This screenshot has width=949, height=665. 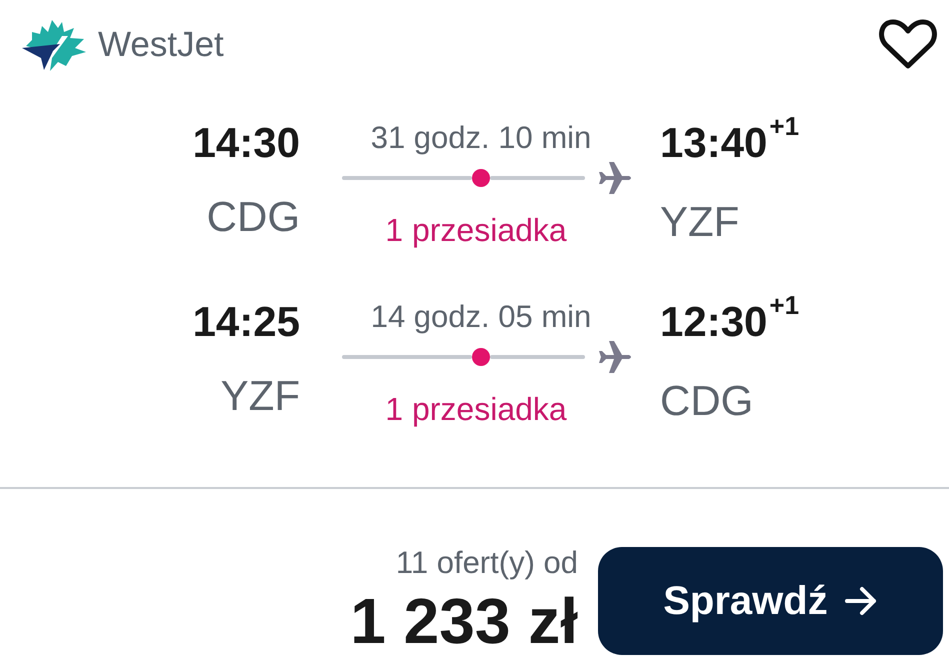 What do you see at coordinates (714, 142) in the screenshot?
I see `arrival-time: 13:40` at bounding box center [714, 142].